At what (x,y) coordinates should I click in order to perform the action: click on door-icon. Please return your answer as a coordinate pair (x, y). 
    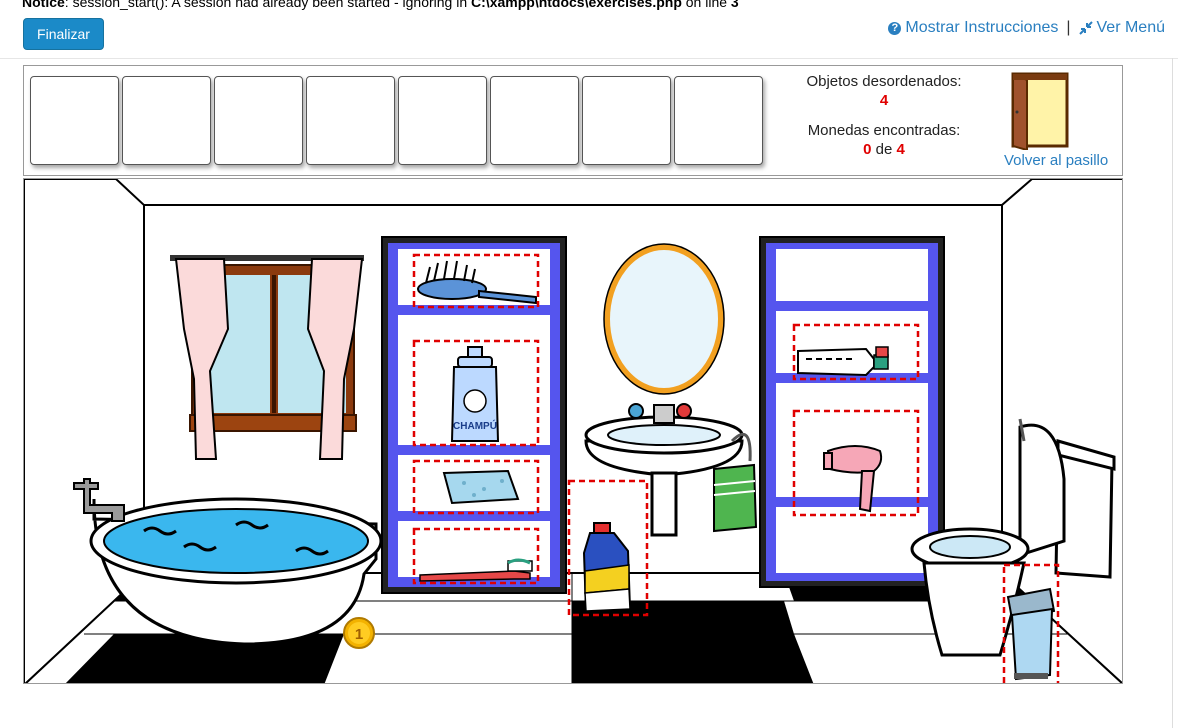
    Looking at the image, I should click on (1040, 110).